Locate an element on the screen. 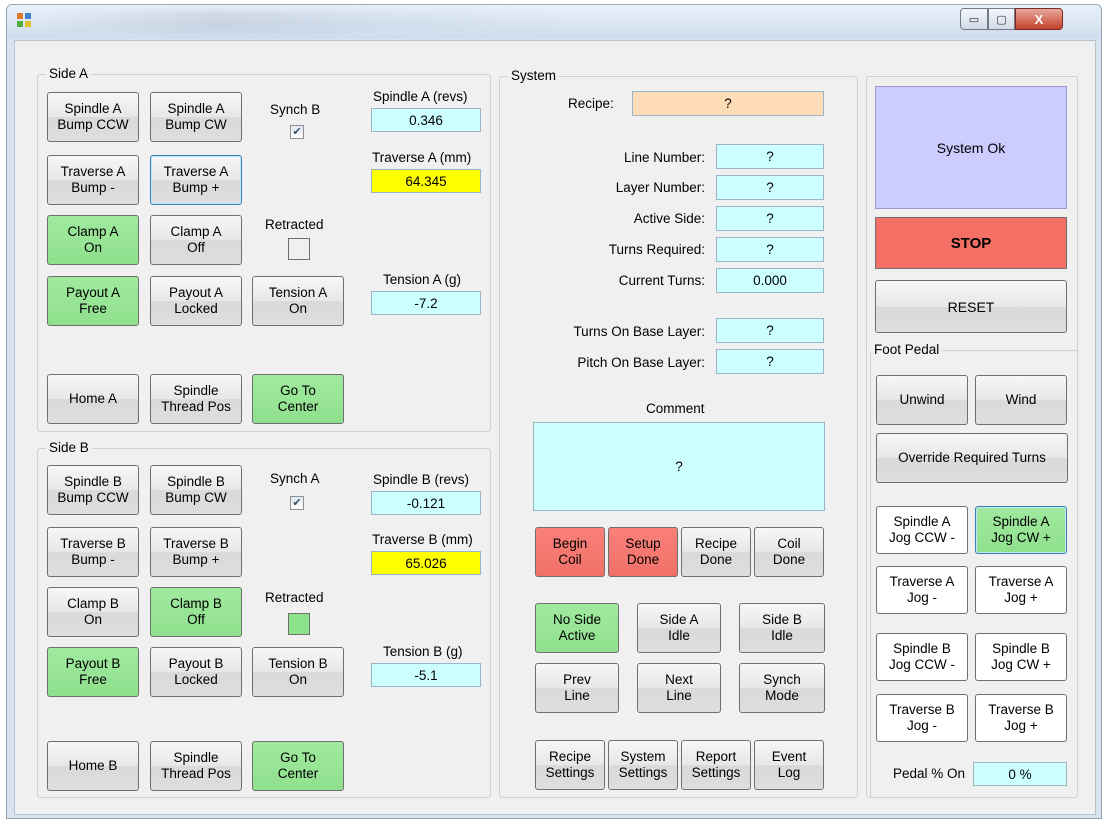  report-settings-button: Report Settings is located at coordinates (716, 765).